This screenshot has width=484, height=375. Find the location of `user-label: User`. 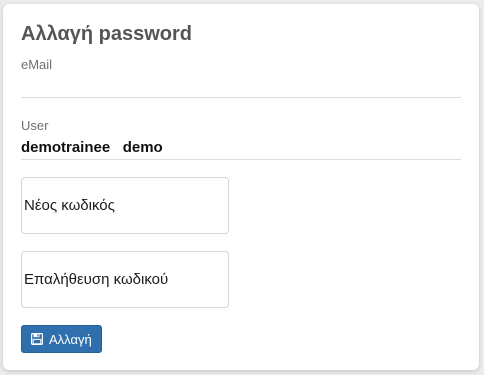

user-label: User is located at coordinates (35, 125).